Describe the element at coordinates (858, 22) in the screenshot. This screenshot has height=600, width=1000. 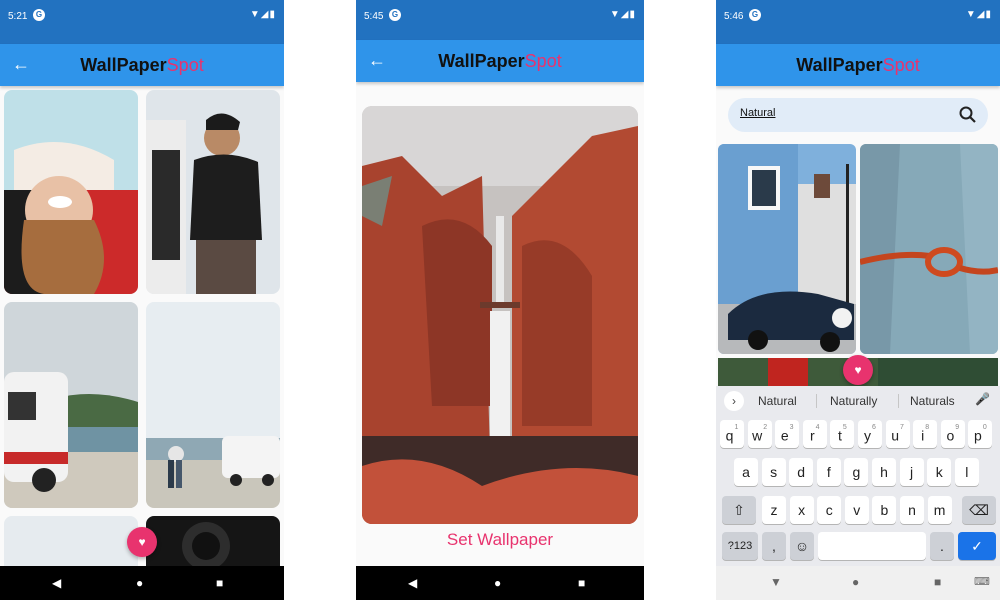
I see `status-bar: 5:46 G ▼◢▮` at that location.